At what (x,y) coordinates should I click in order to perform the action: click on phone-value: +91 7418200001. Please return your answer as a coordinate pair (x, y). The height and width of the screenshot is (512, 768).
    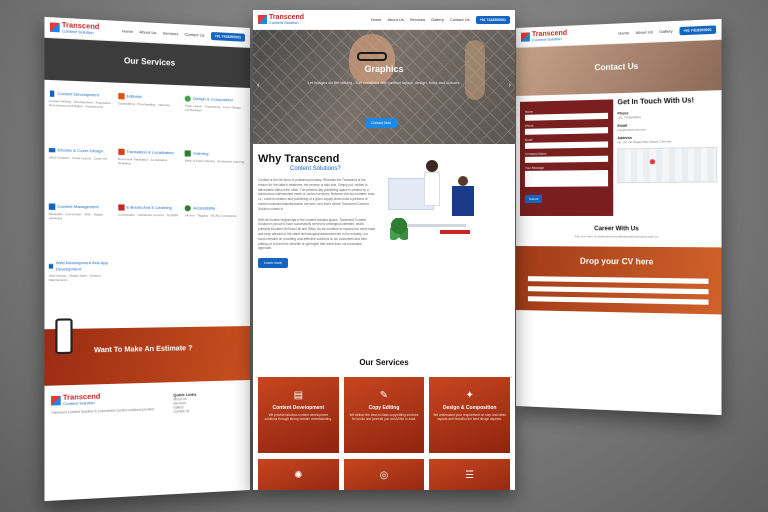
    Looking at the image, I should click on (667, 116).